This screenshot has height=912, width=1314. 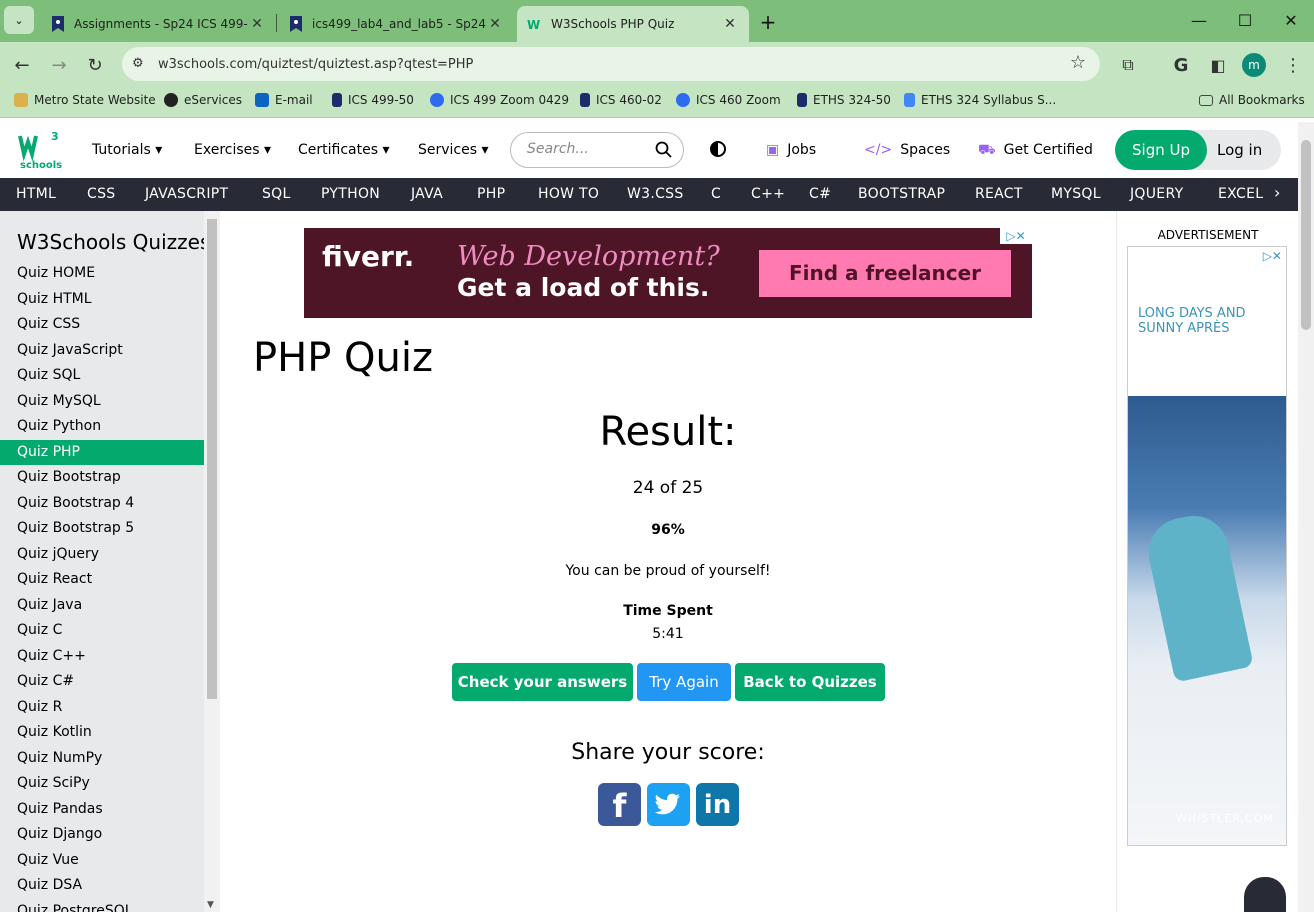 What do you see at coordinates (102, 528) in the screenshot?
I see `sidebar-item-quiz-bootstrap-5: Quiz Bootstrap 5` at bounding box center [102, 528].